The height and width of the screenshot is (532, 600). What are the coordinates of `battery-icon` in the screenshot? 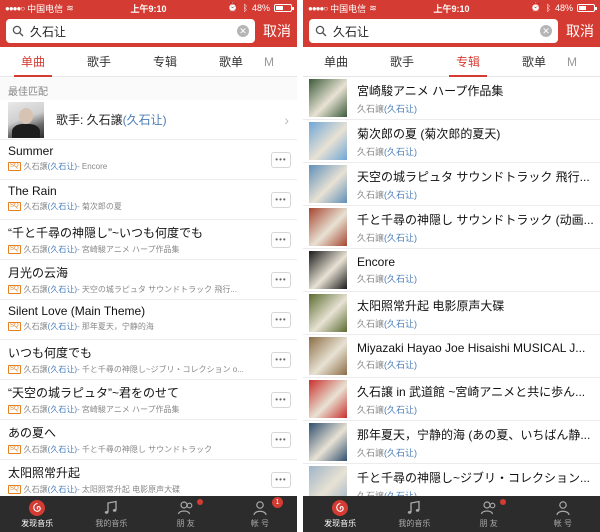 It's located at (284, 7).